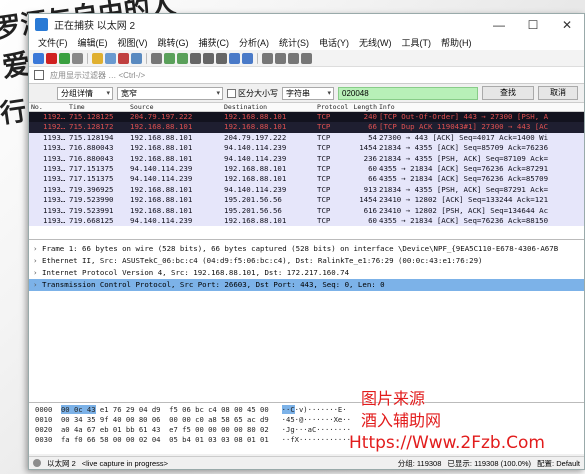 Image resolution: width=585 pixels, height=474 pixels. Describe the element at coordinates (314, 75) in the screenshot. I see `display-filter-input: 应用显示过滤器 … <Ctrl-/>` at that location.